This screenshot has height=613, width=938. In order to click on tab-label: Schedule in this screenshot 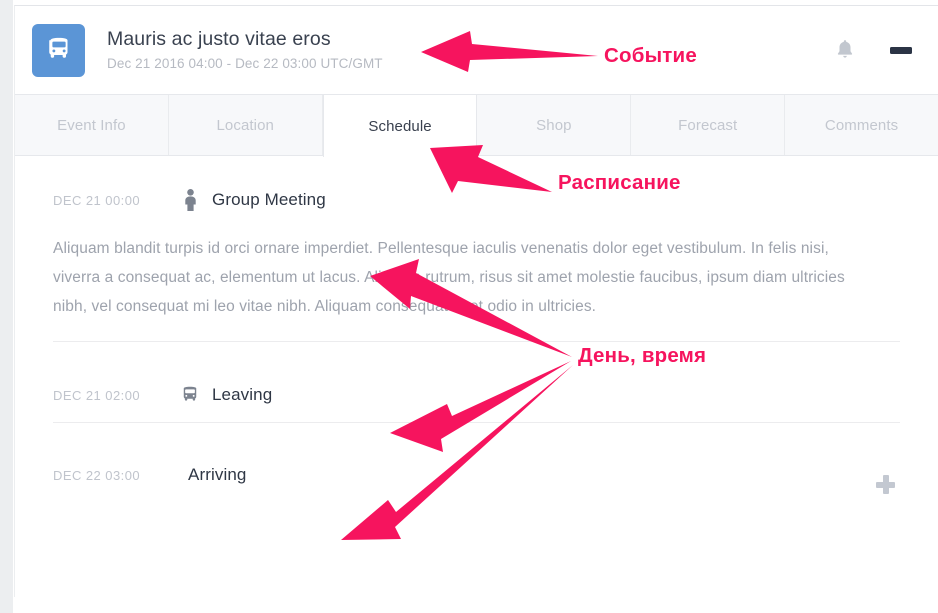, I will do `click(400, 126)`.